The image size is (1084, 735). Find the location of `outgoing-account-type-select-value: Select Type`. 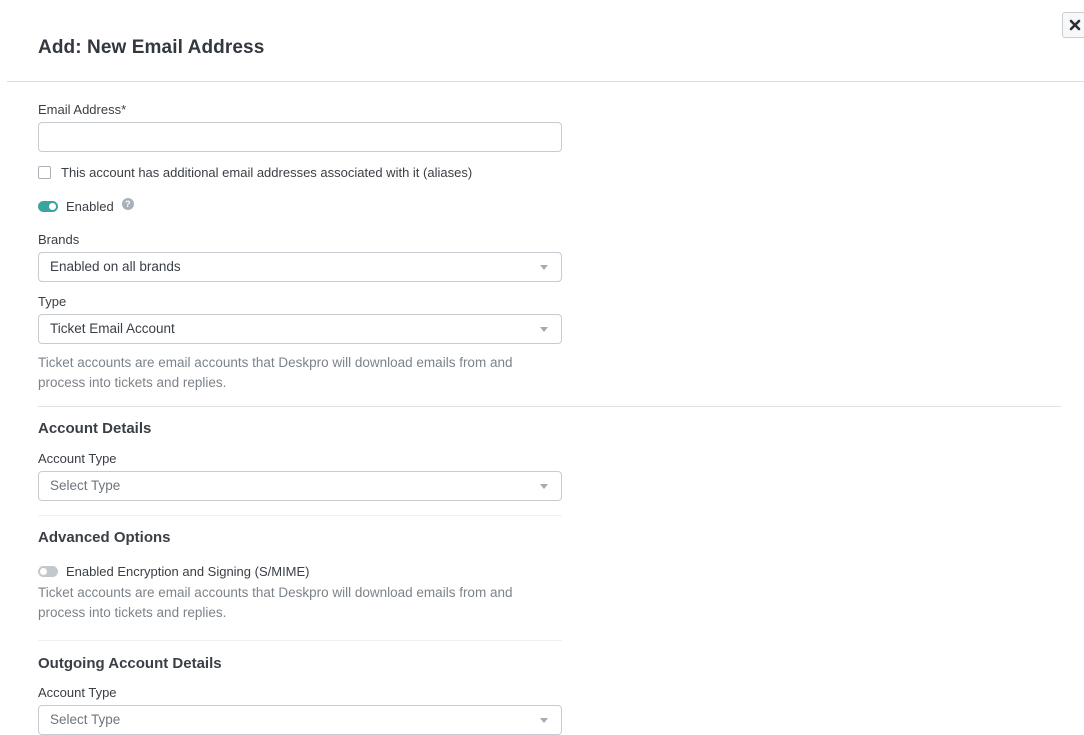

outgoing-account-type-select-value: Select Type is located at coordinates (85, 719).